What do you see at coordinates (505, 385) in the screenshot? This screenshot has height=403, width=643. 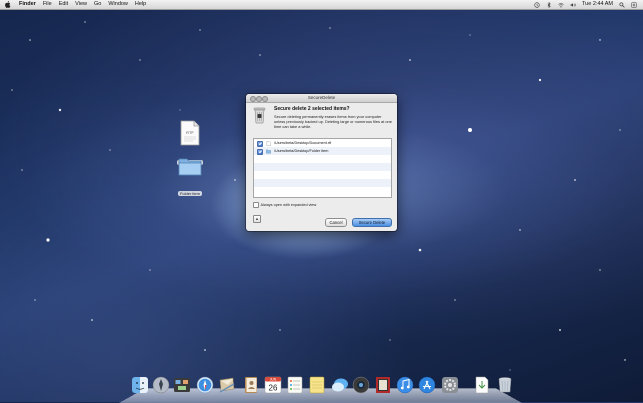 I see `trash-icon` at bounding box center [505, 385].